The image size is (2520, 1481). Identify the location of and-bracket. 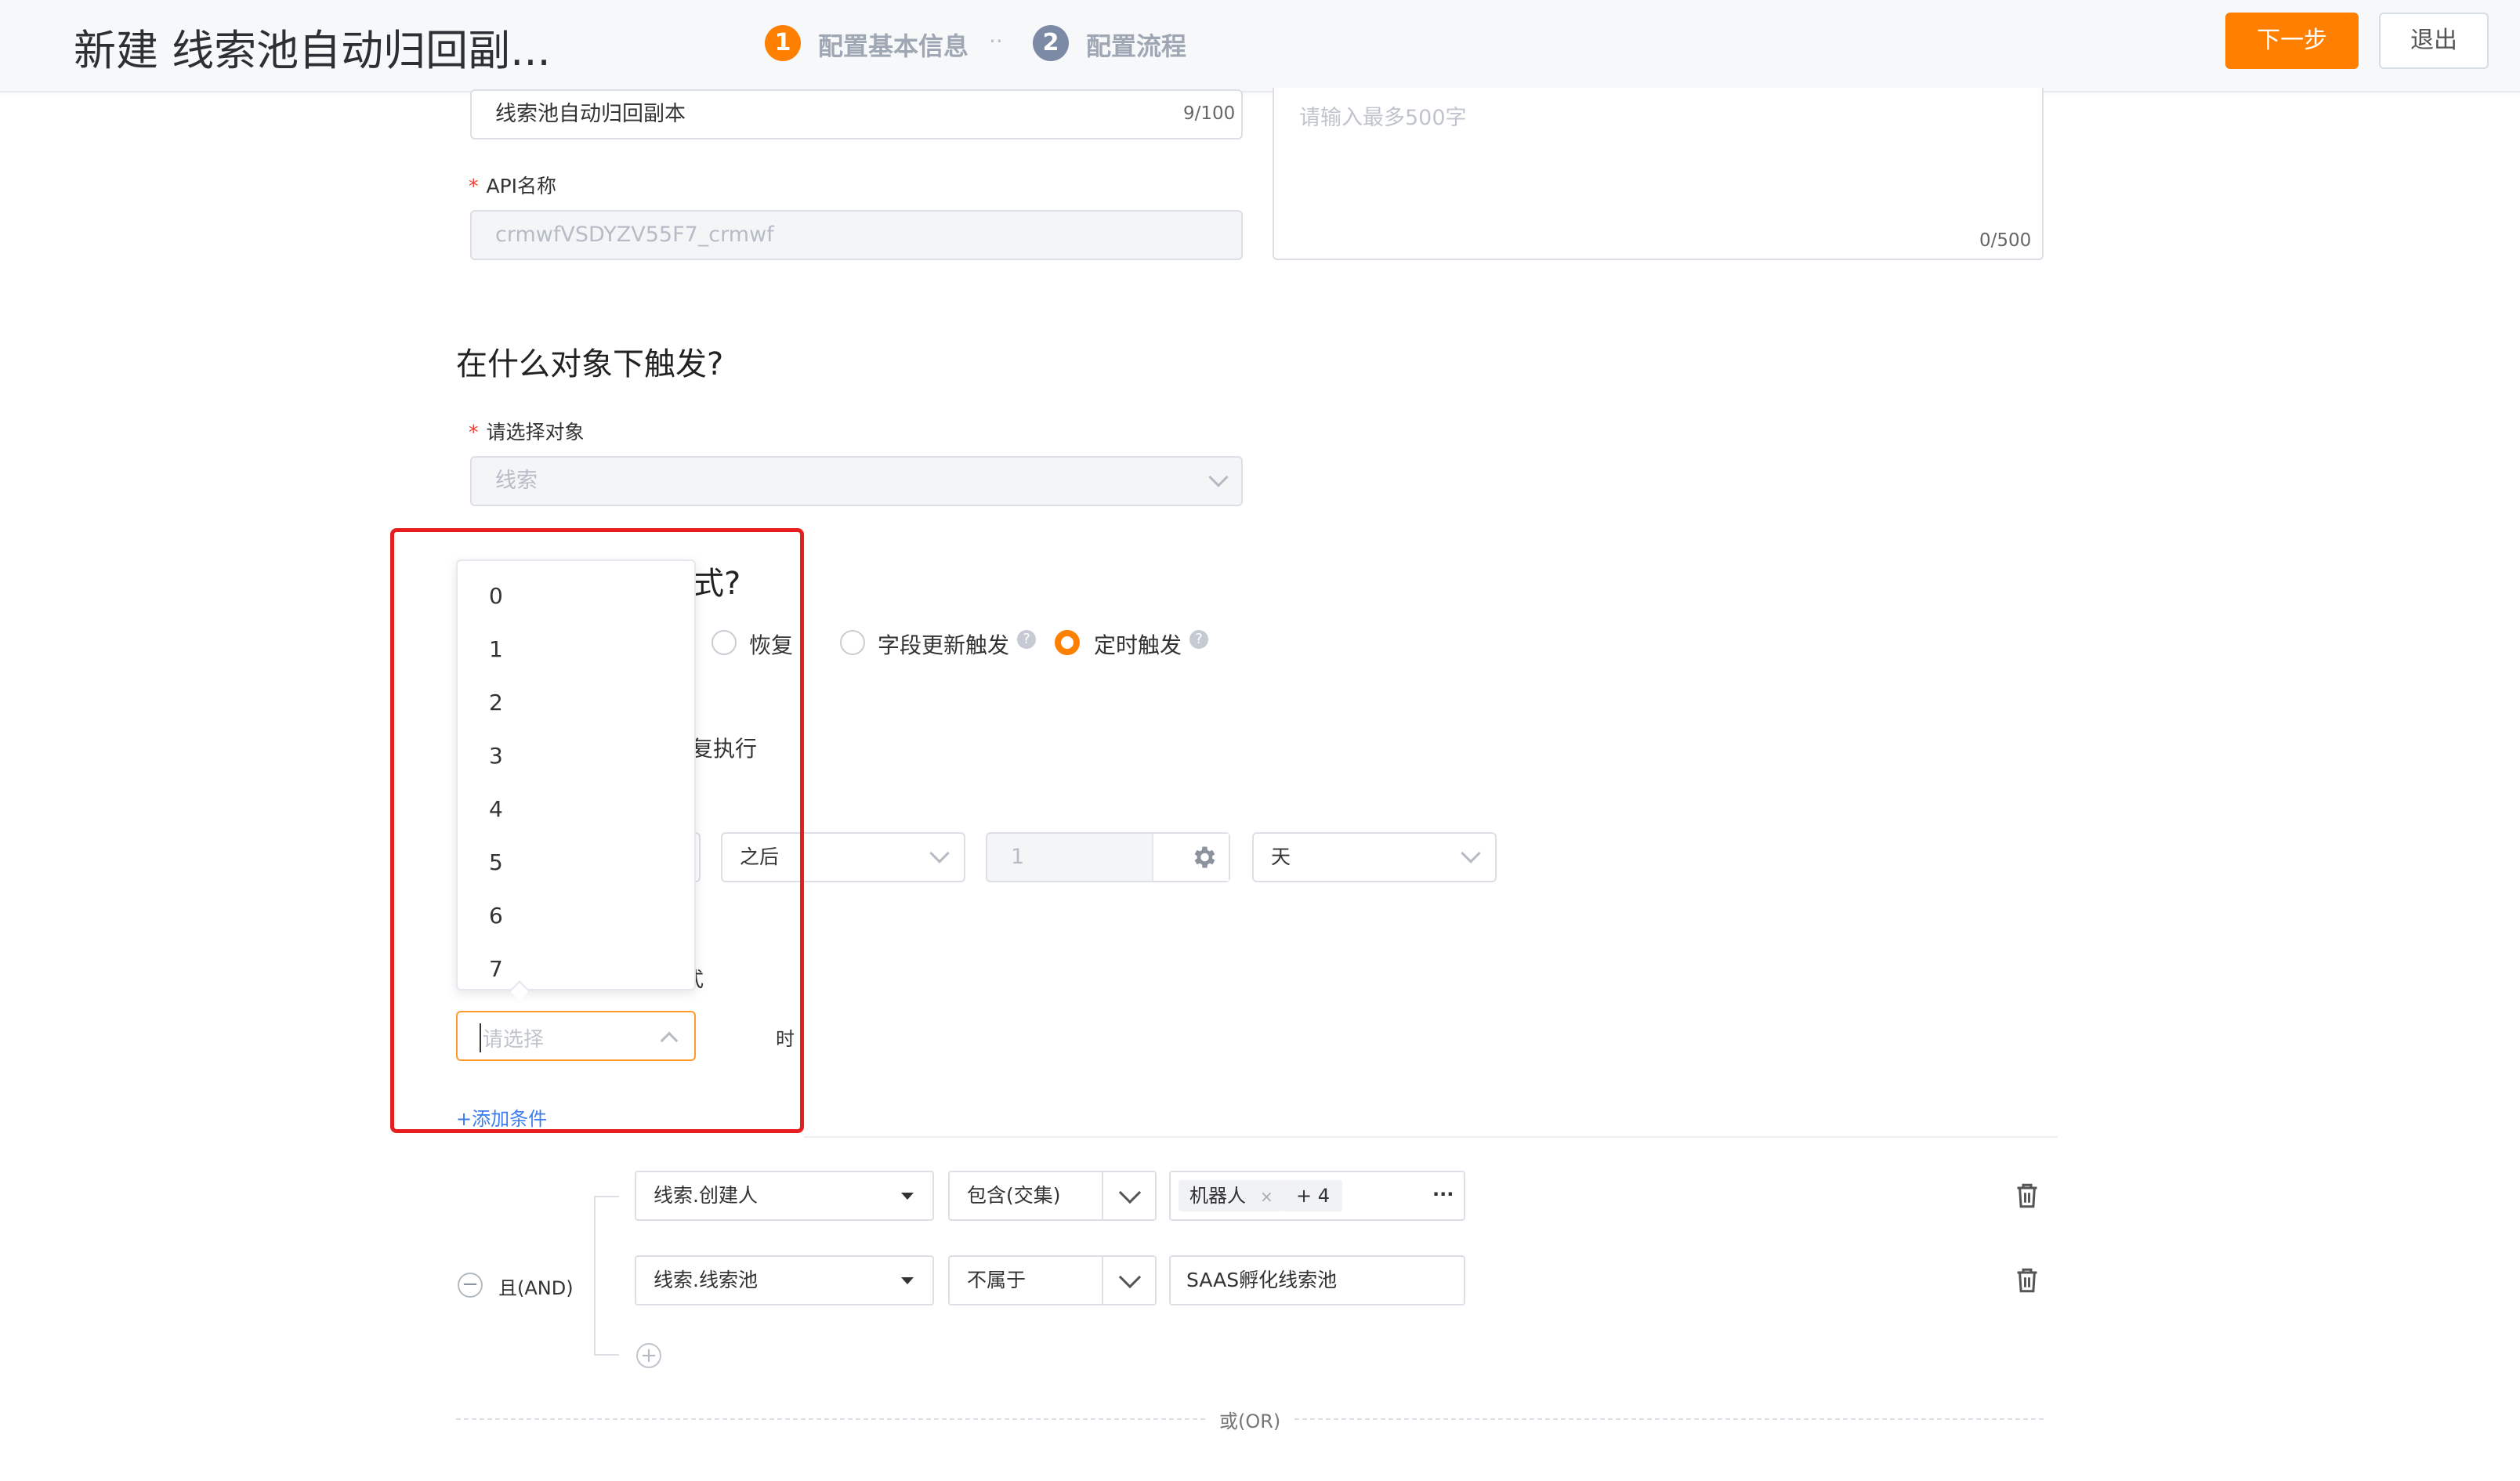
(606, 1276).